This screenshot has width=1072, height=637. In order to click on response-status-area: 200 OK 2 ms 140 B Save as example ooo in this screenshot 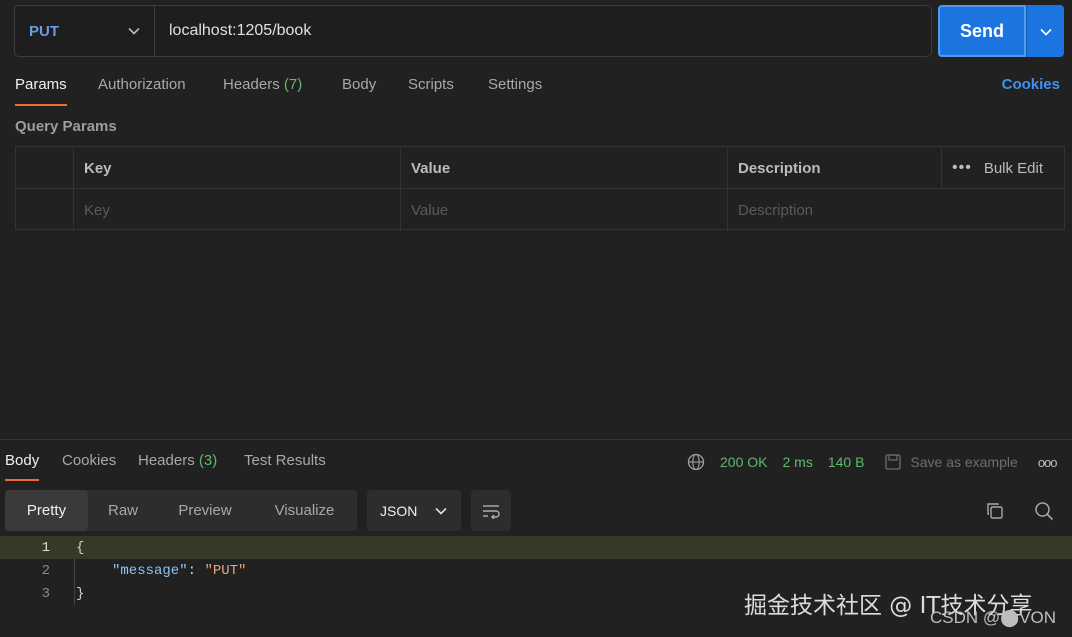, I will do `click(872, 462)`.